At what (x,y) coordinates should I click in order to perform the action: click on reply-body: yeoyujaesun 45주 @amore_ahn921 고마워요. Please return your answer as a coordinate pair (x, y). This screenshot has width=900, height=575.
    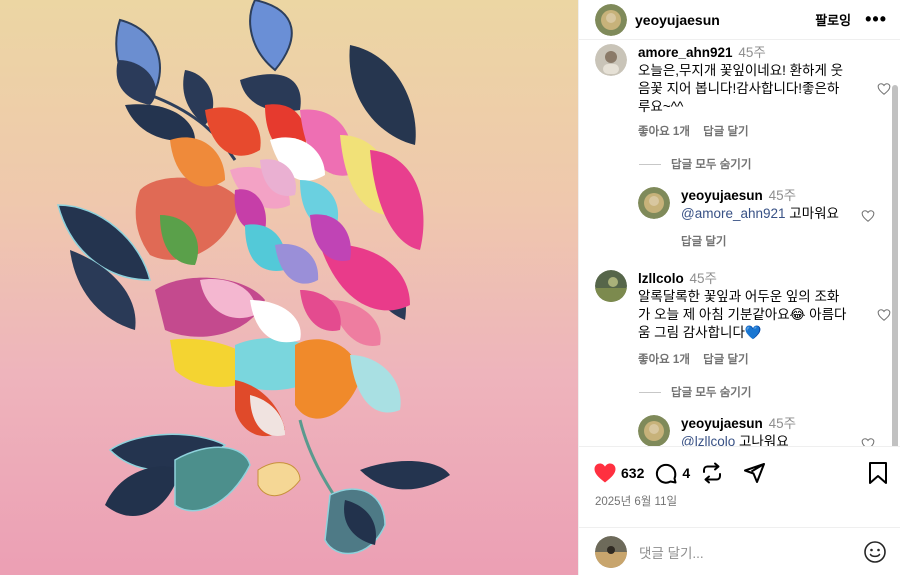
    Looking at the image, I should click on (761, 205).